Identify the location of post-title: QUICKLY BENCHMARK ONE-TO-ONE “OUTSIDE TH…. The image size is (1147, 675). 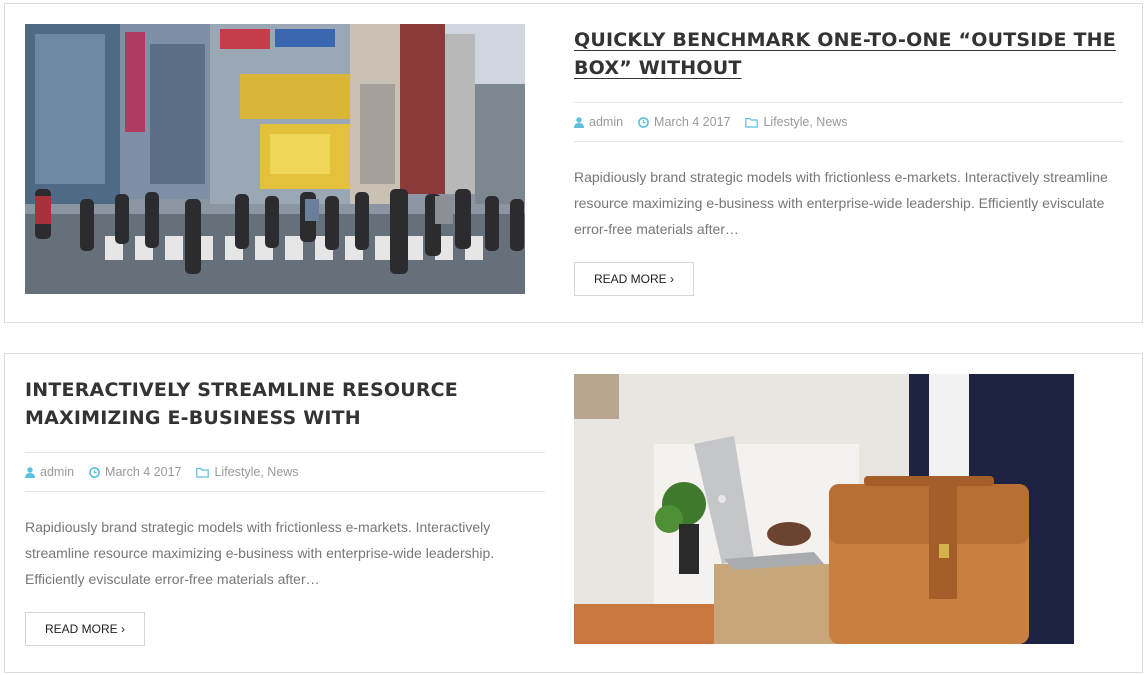
(848, 54).